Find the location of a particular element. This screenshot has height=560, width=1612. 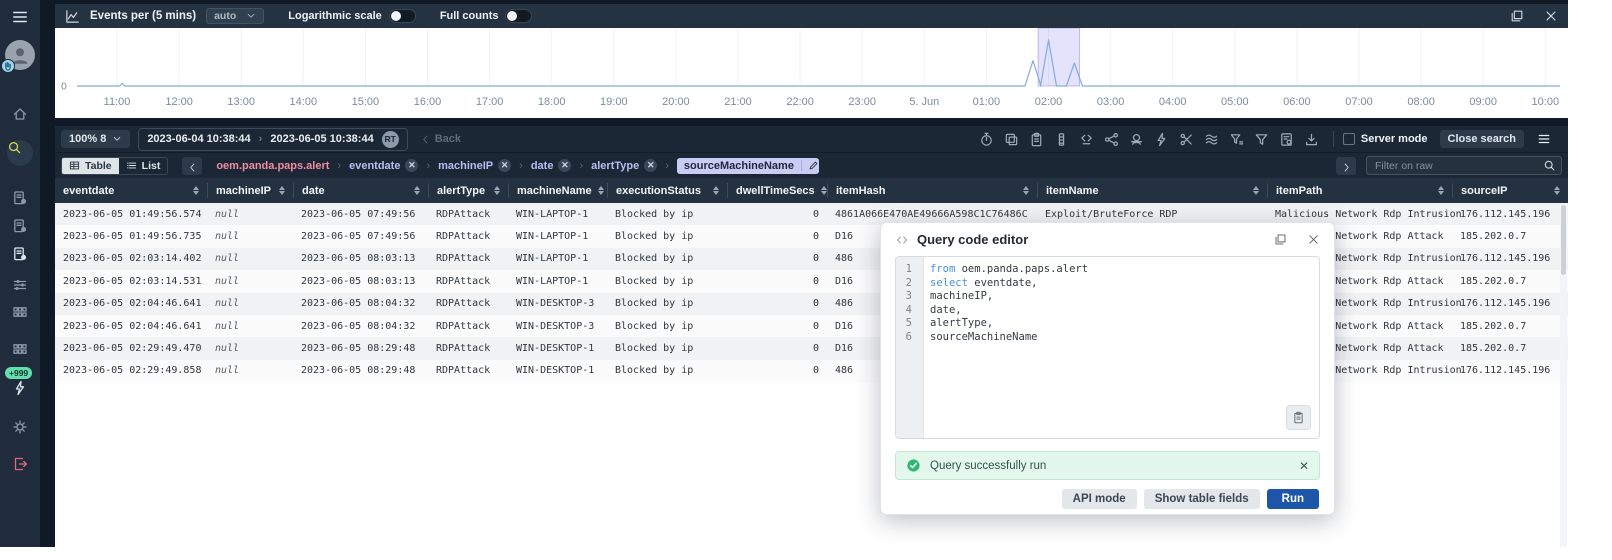

filter-values-icon is located at coordinates (1236, 139).